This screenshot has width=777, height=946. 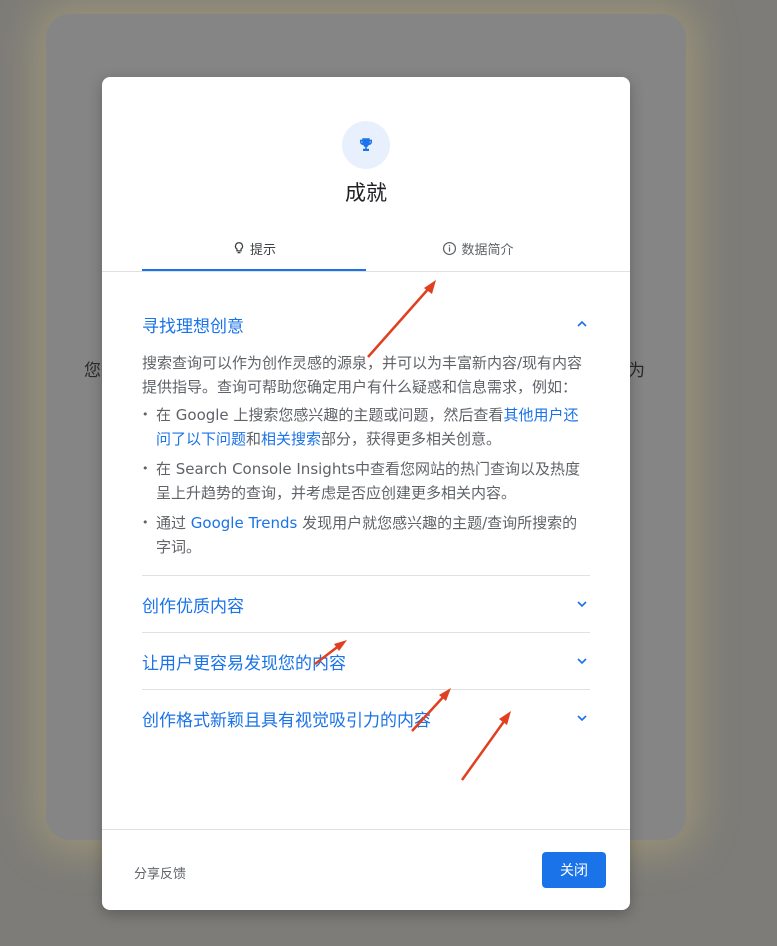 I want to click on background-text-left: 您, so click(x=92, y=371).